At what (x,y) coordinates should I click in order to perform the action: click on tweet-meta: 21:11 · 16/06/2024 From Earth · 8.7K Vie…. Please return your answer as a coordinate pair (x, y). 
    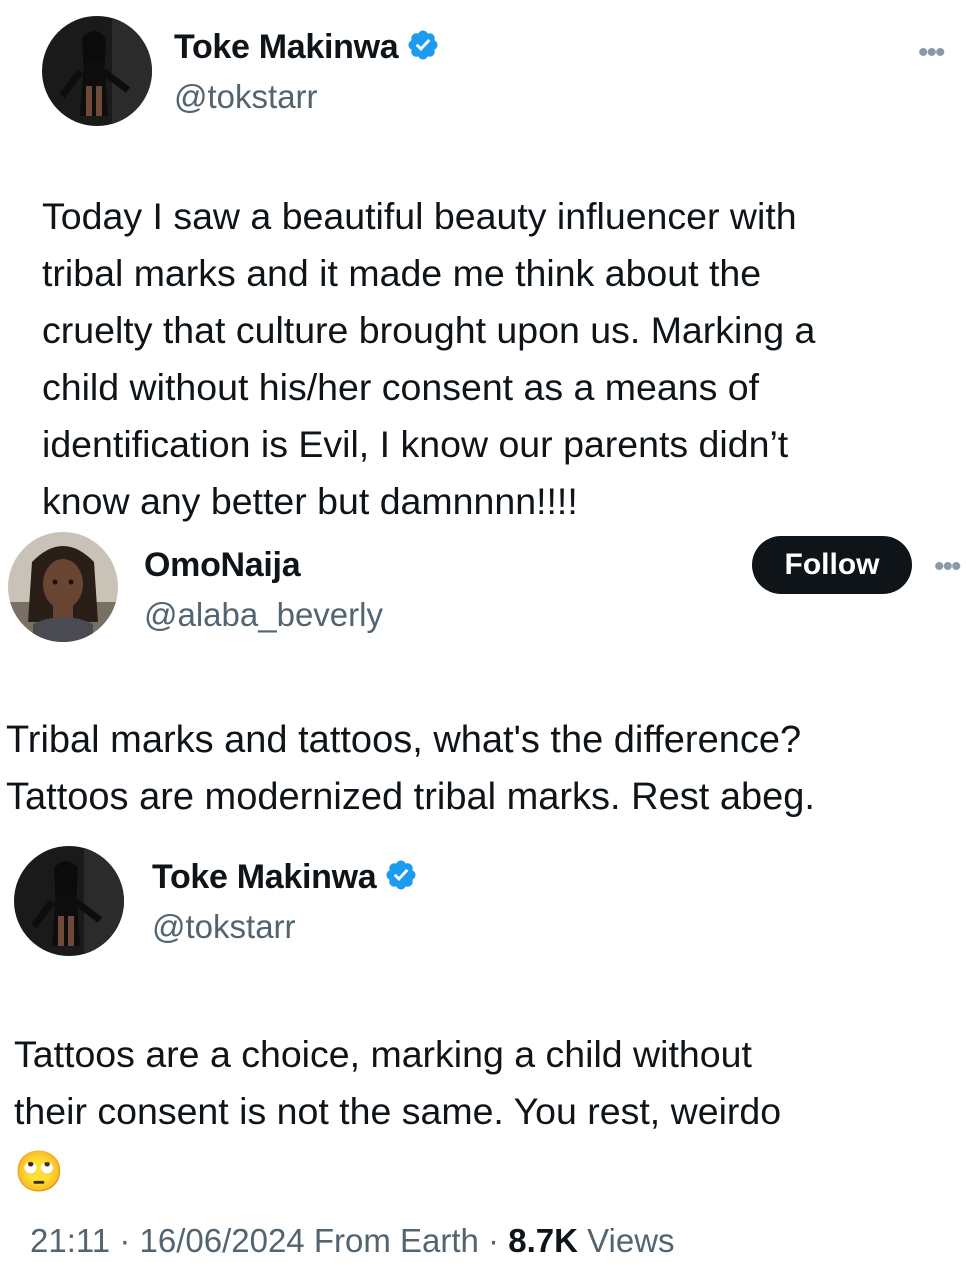
    Looking at the image, I should click on (352, 1240).